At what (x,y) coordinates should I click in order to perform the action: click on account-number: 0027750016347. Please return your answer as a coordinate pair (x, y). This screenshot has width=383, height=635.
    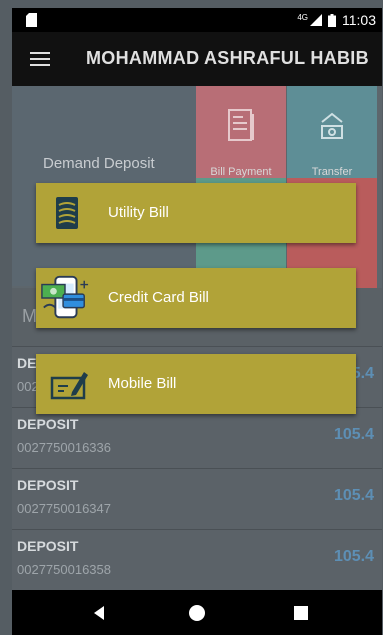
    Looking at the image, I should click on (64, 508).